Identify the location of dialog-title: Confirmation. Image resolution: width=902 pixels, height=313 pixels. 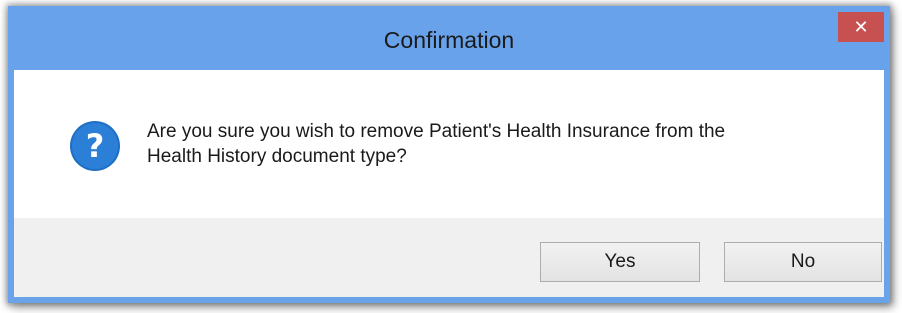
(449, 40).